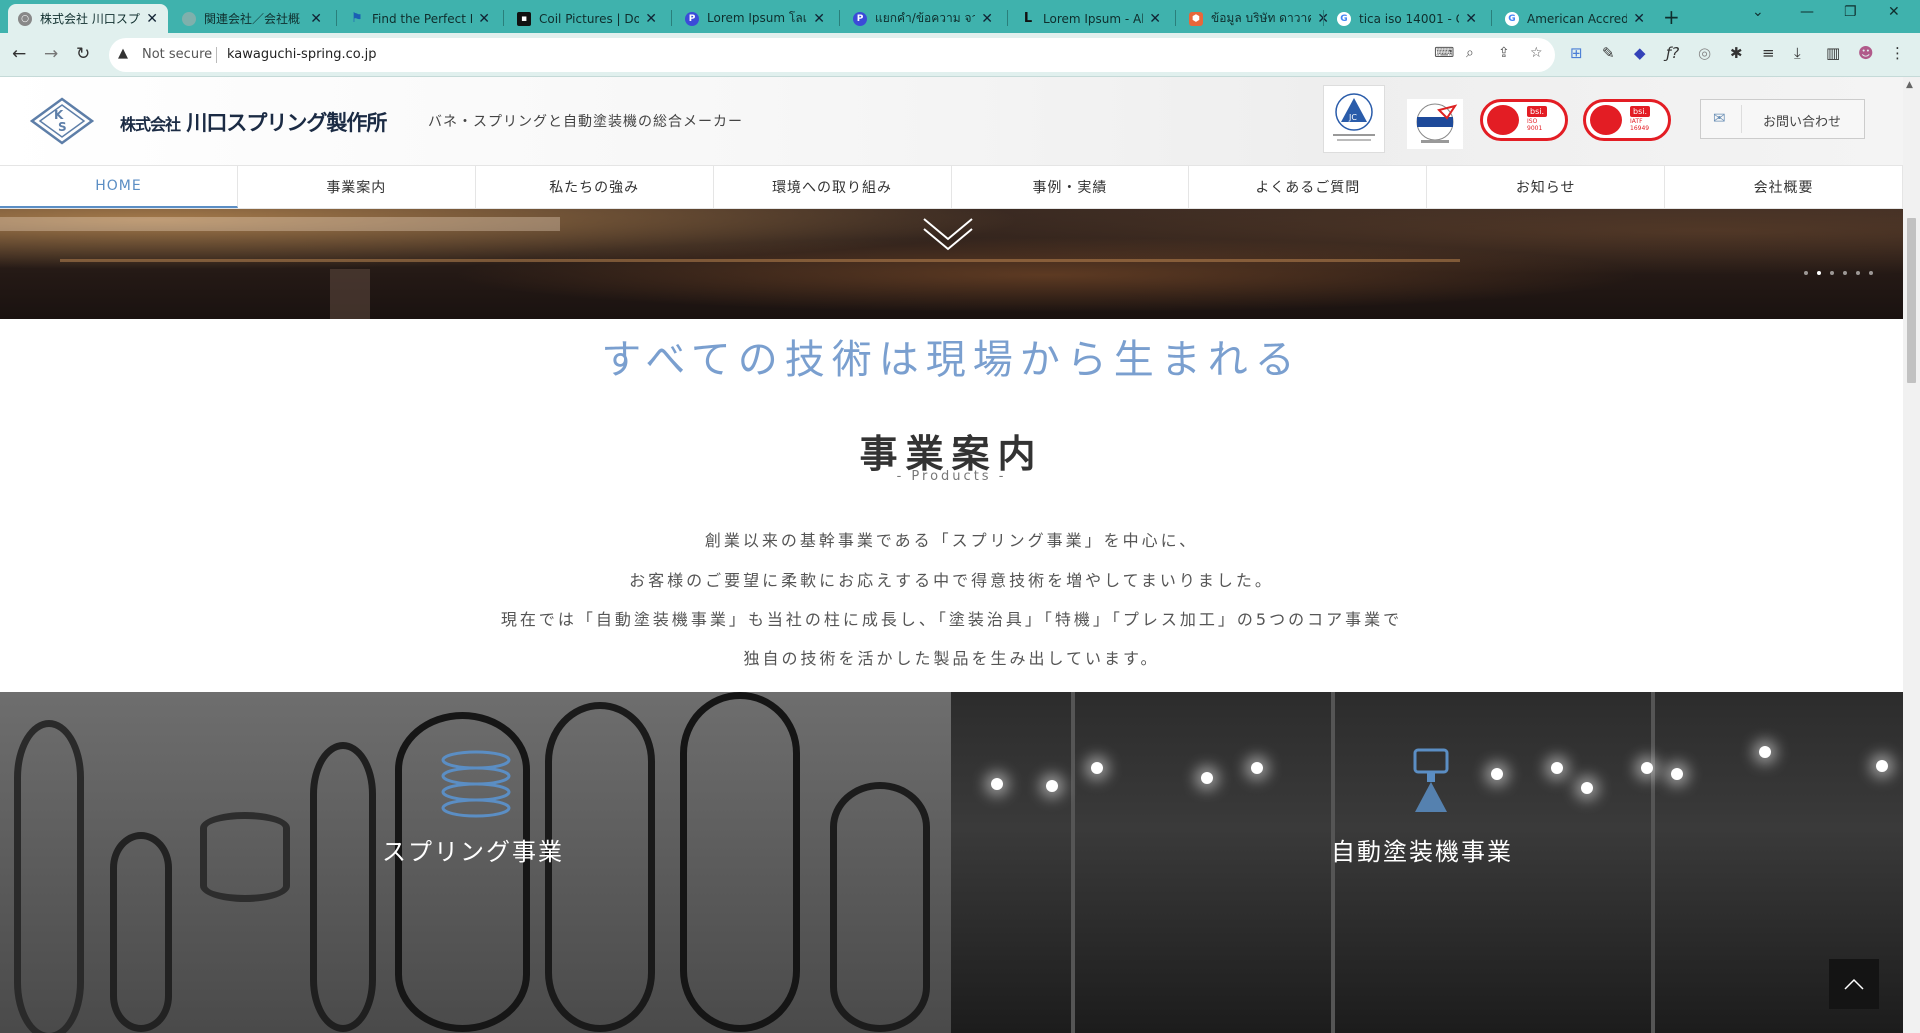  I want to click on nav-strengths: 私たちの強み, so click(595, 187).